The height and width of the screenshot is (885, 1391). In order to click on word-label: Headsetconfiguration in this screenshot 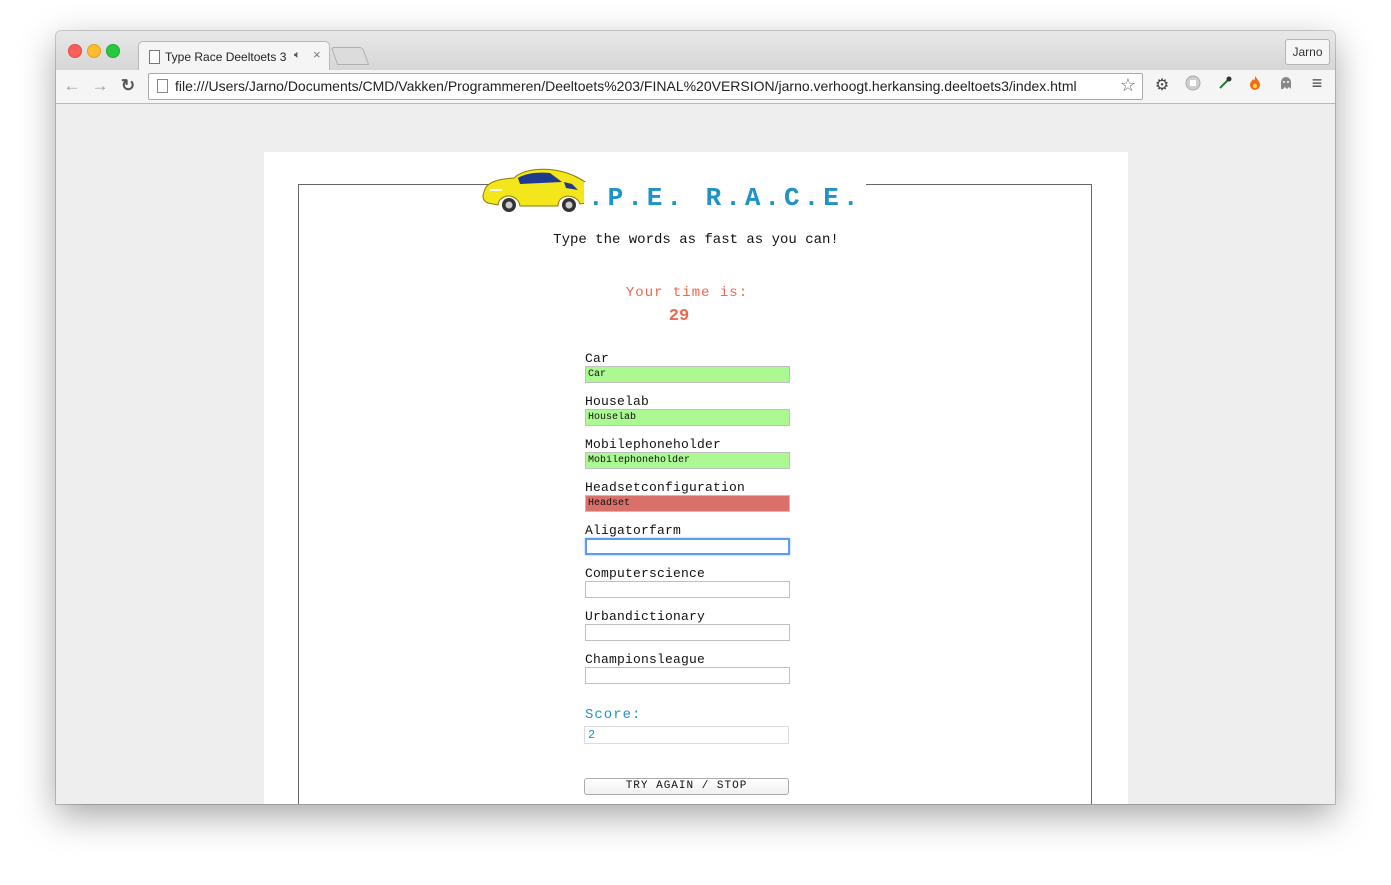, I will do `click(665, 487)`.